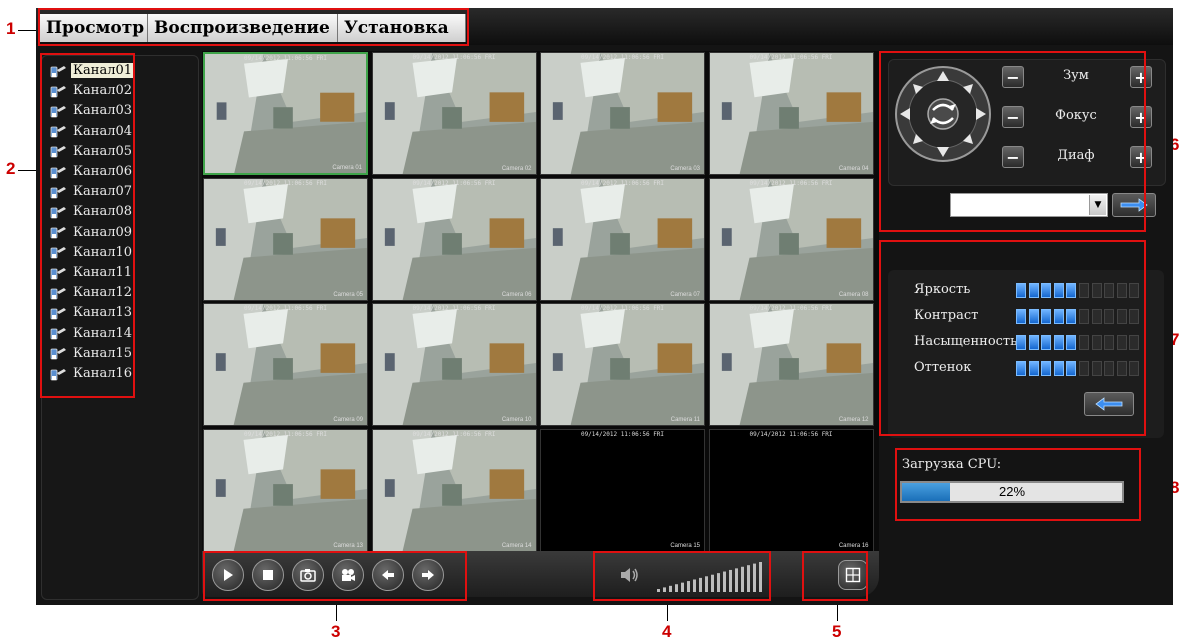  I want to click on tab-view: Просмотр, so click(94, 28).